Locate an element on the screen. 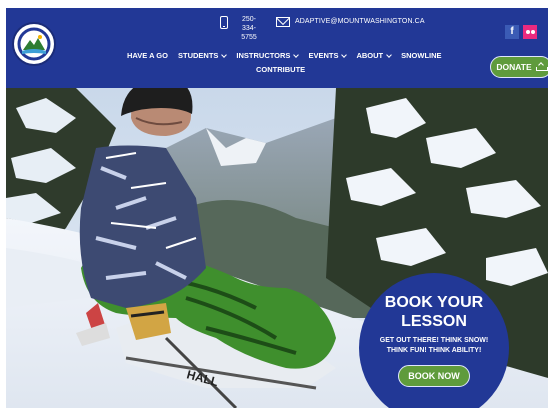 This screenshot has height=412, width=554. email-link: ADAPTIVE@MOUNTWASHINGTON.CA is located at coordinates (360, 21).